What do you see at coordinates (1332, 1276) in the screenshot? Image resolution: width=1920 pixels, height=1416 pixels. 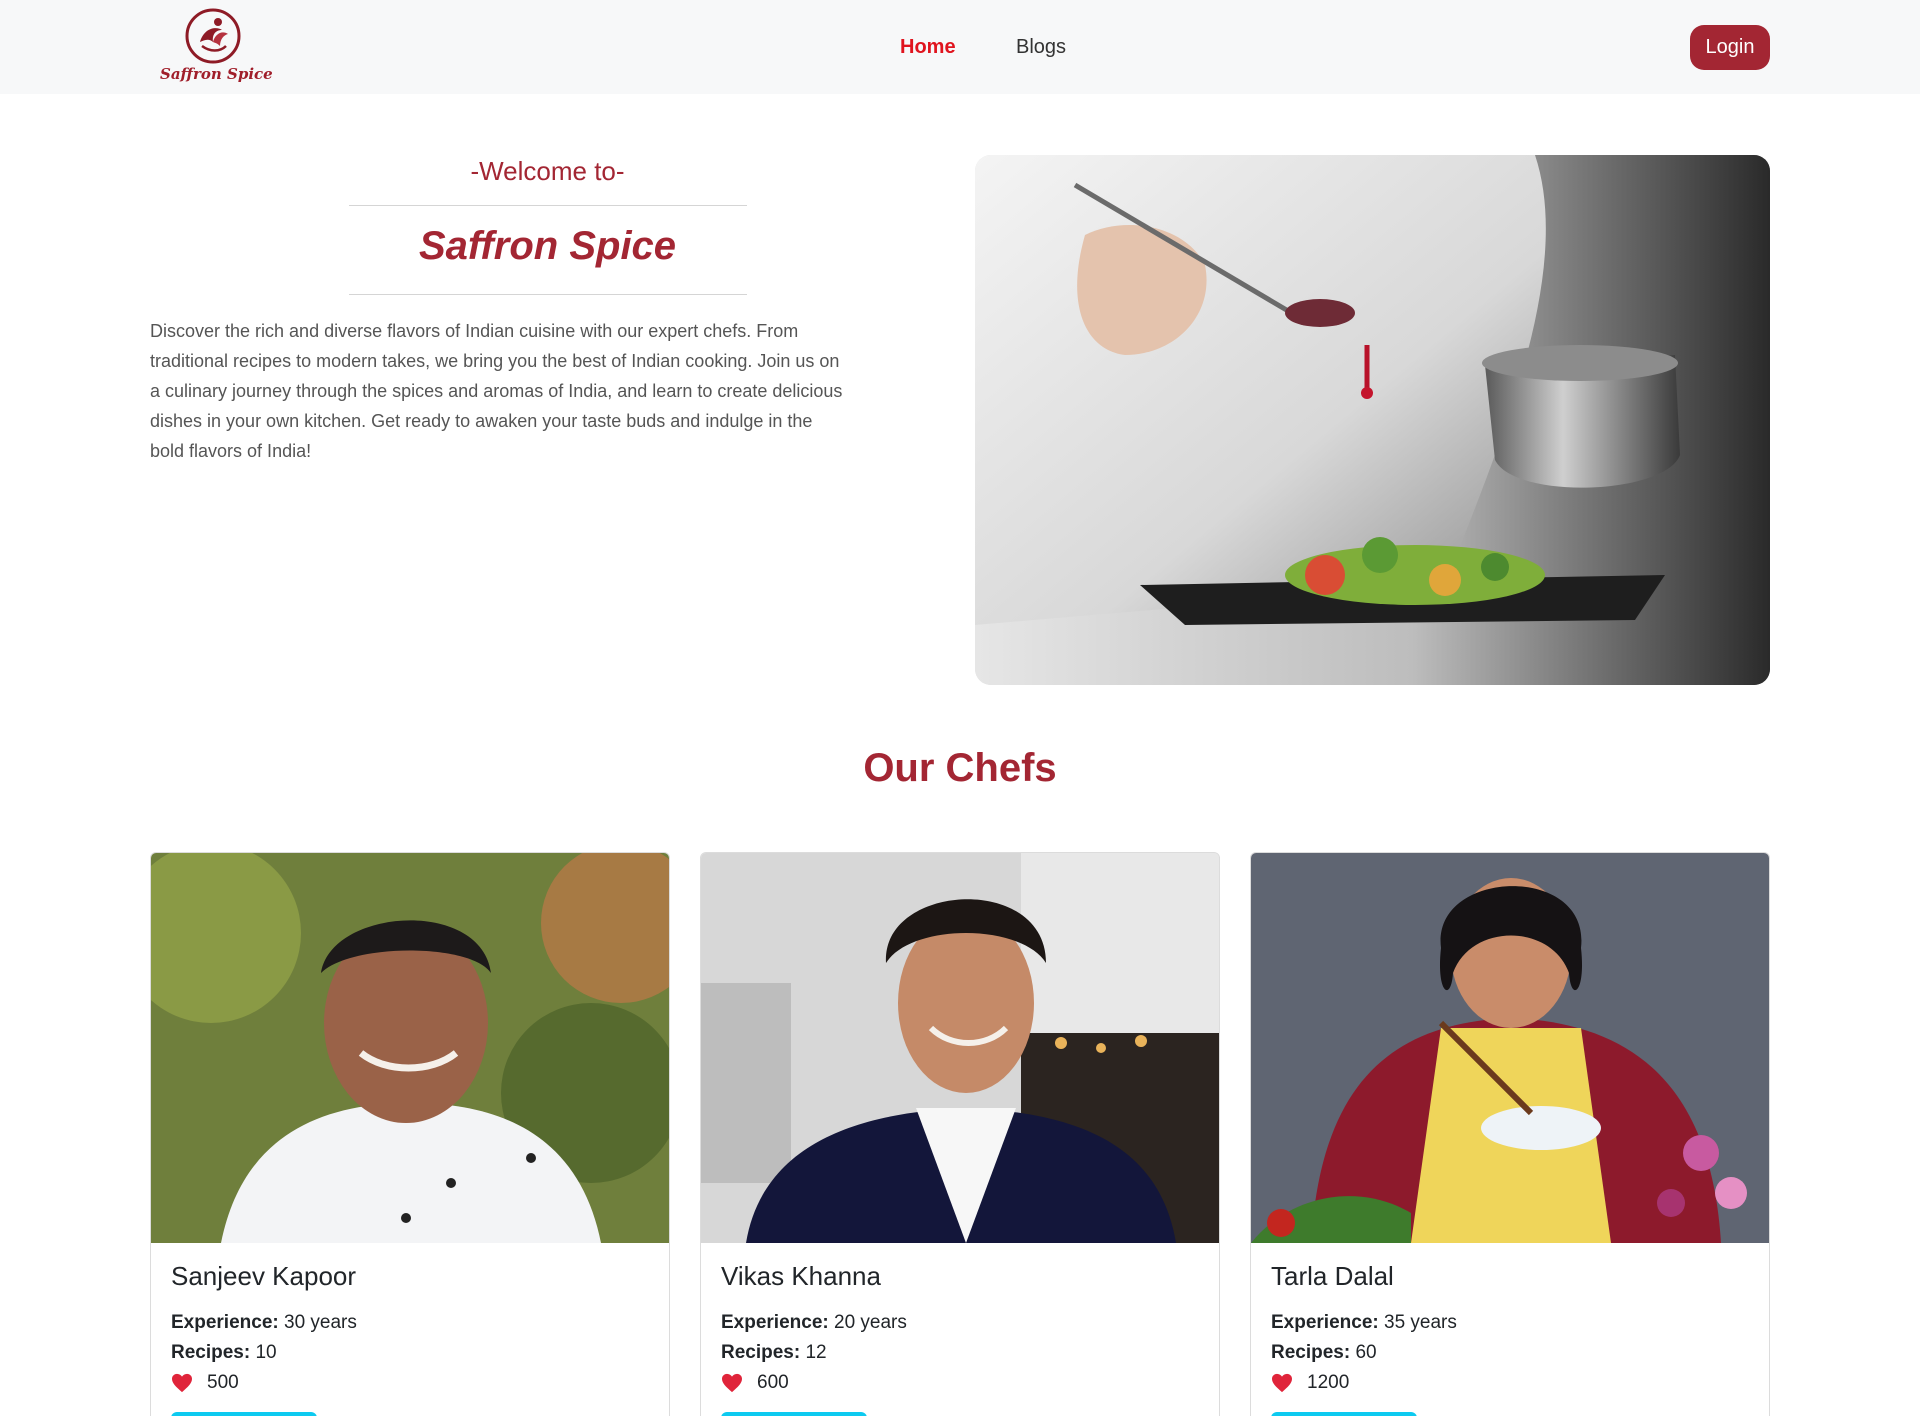 I see `chef-name: Tarla Dalal` at bounding box center [1332, 1276].